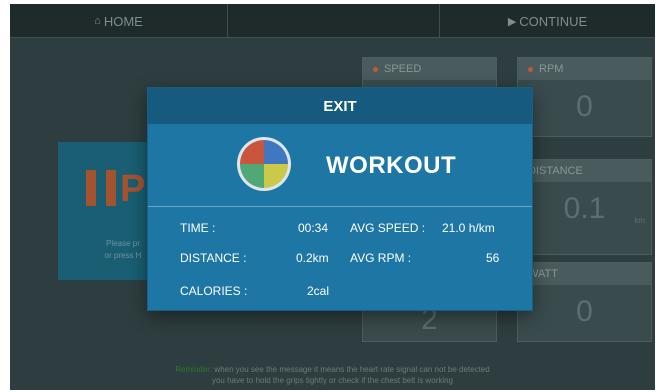 The width and height of the screenshot is (659, 392). Describe the element at coordinates (97, 21) in the screenshot. I see `home-icon: ⌂` at that location.